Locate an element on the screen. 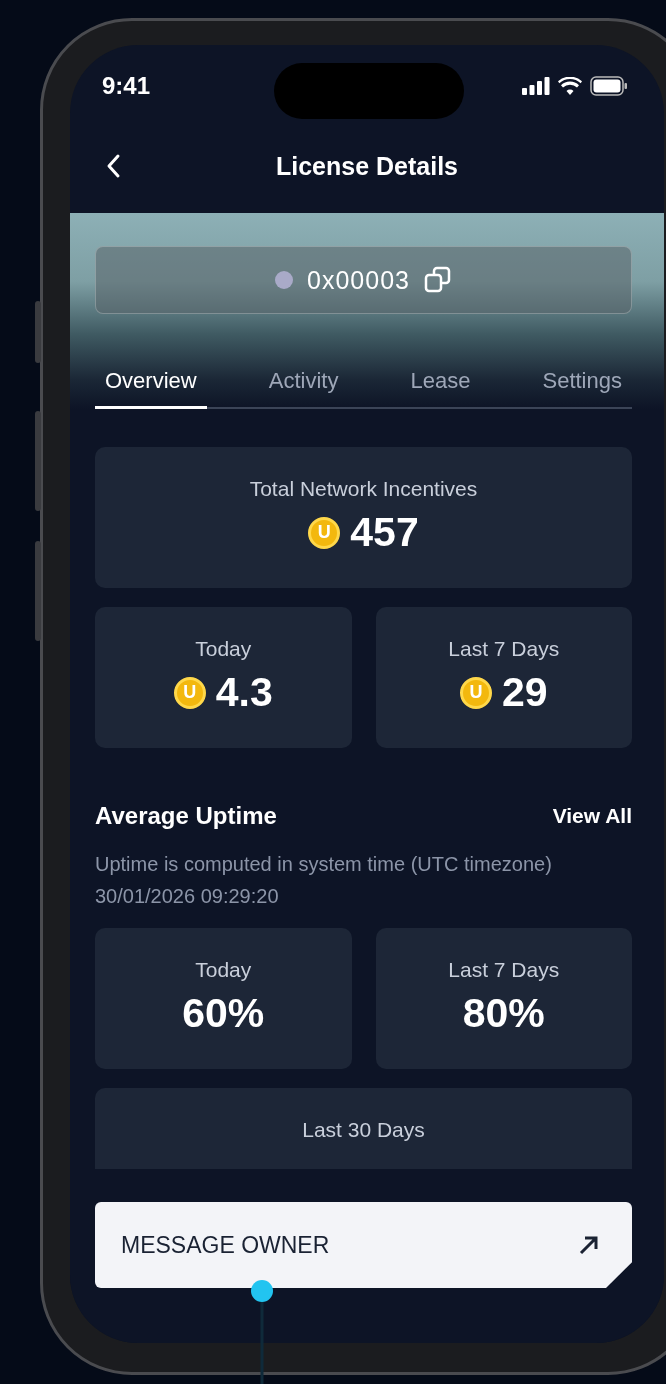  license-id: 0x00003 is located at coordinates (358, 280).